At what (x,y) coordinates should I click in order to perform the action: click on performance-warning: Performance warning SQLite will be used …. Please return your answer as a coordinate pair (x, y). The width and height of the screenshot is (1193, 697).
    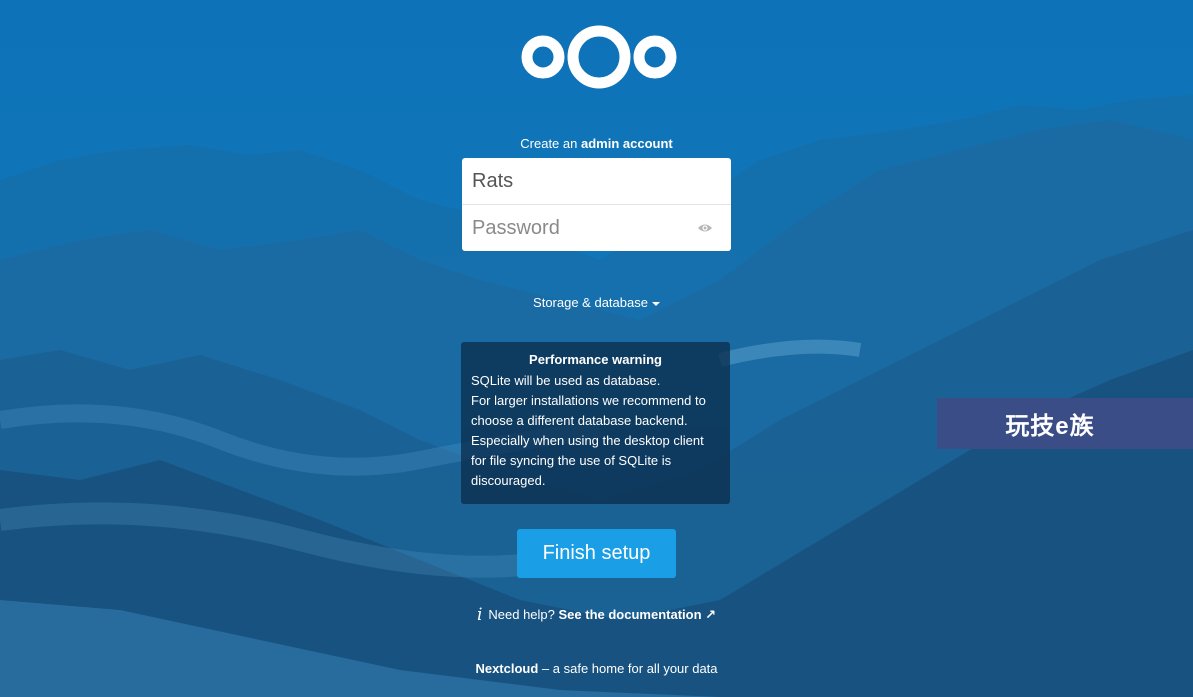
    Looking at the image, I should click on (595, 423).